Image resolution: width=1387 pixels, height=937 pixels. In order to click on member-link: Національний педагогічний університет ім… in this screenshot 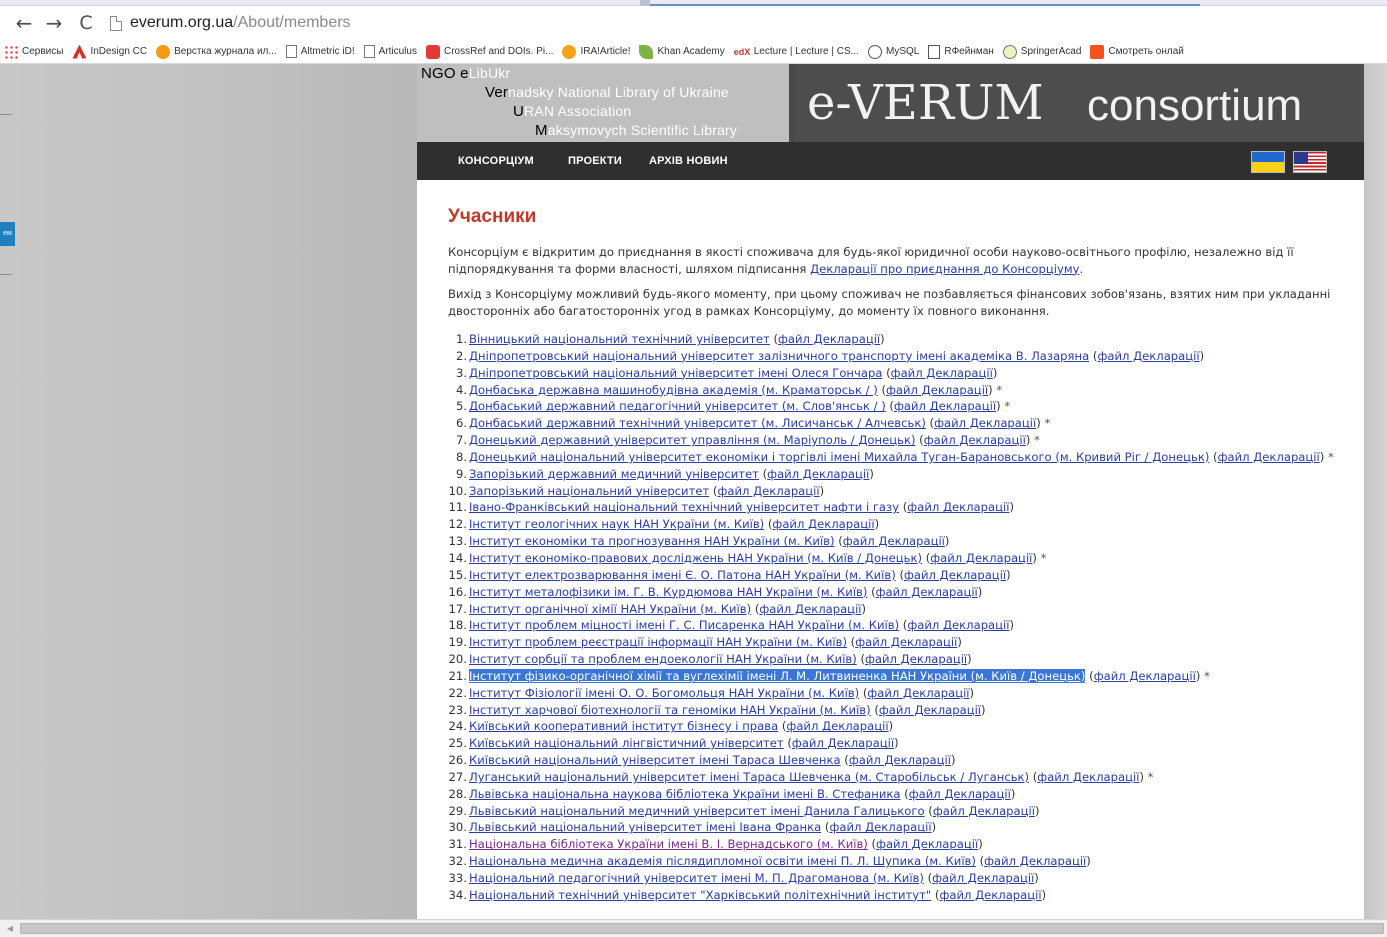, I will do `click(696, 878)`.